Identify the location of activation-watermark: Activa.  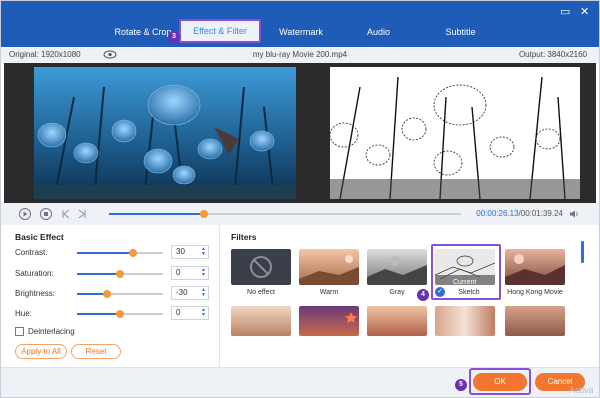
(581, 390).